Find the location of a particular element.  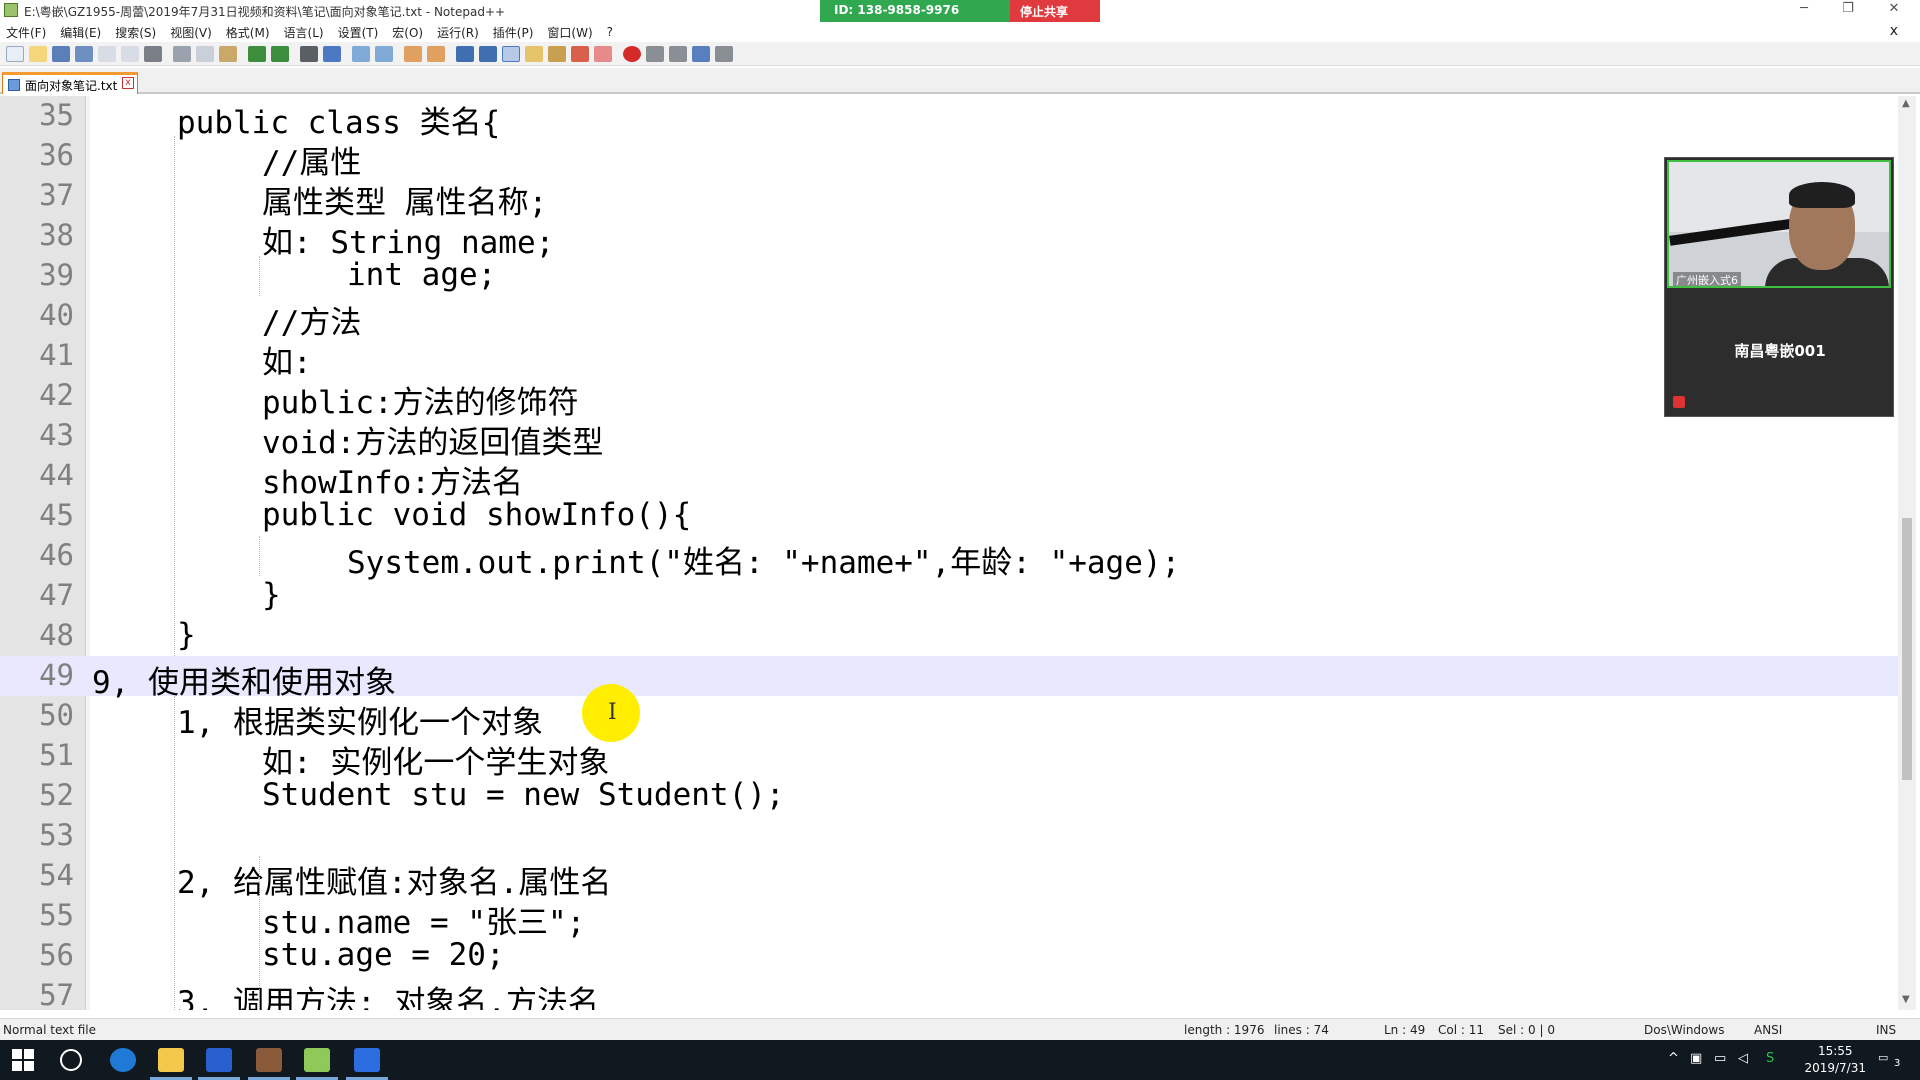

participant-name: 南昌粤嵌001 is located at coordinates (1780, 351).